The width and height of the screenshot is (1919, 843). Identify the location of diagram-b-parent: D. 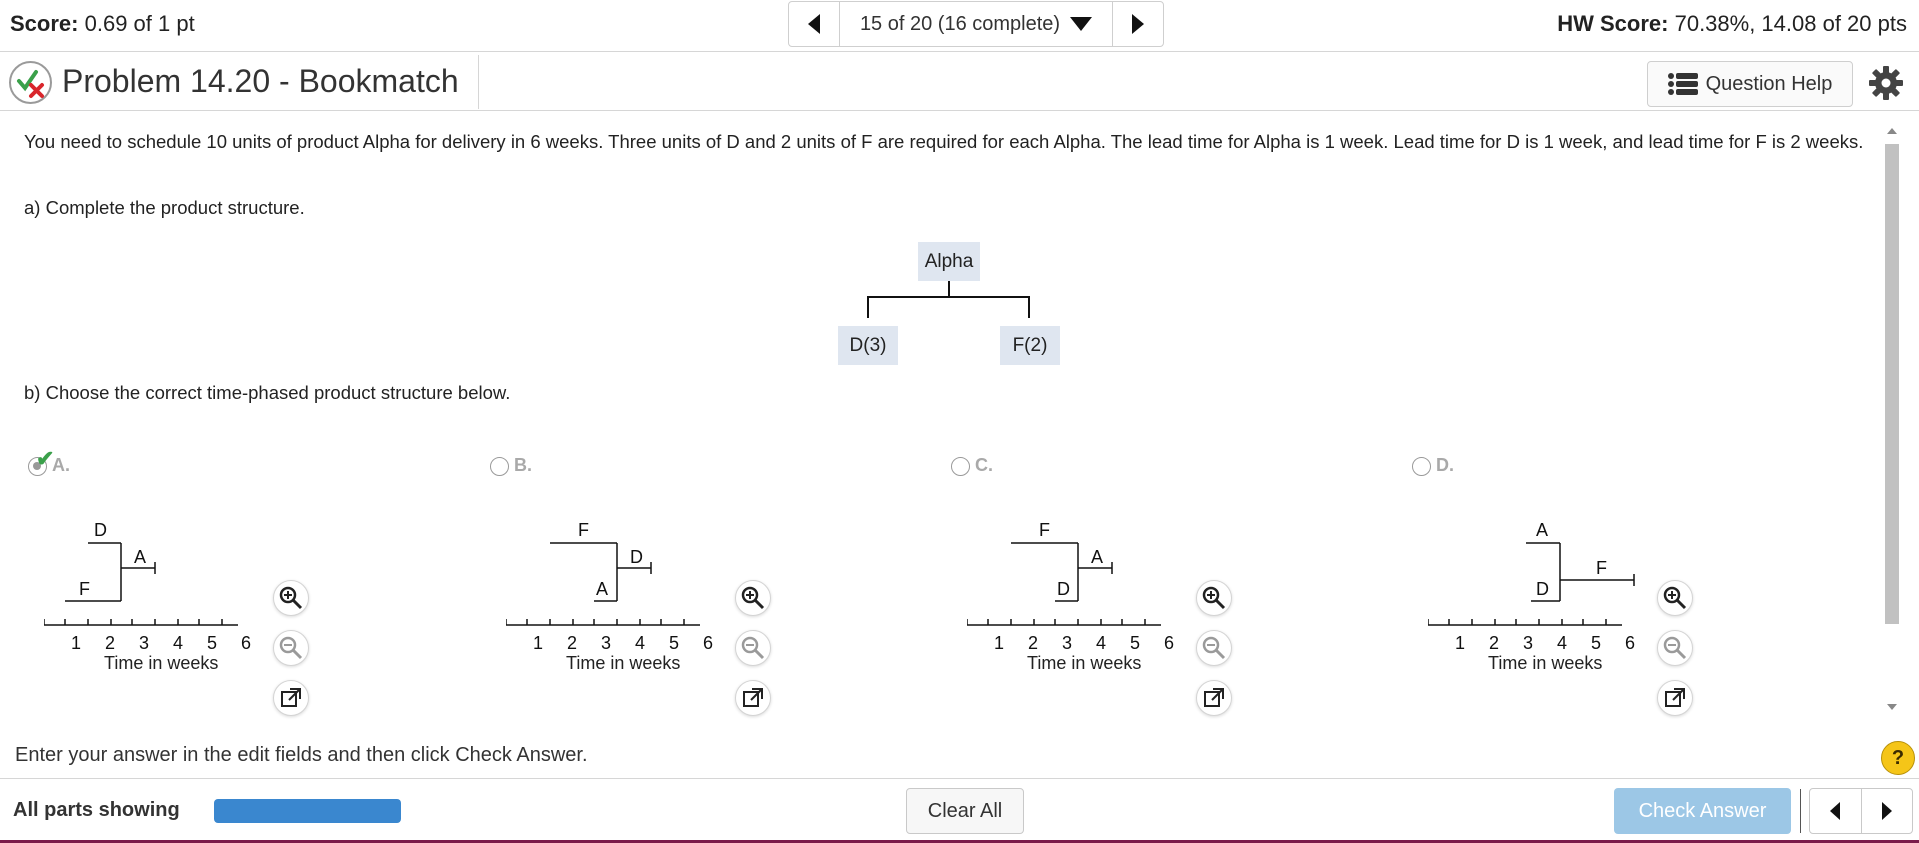
(636, 557).